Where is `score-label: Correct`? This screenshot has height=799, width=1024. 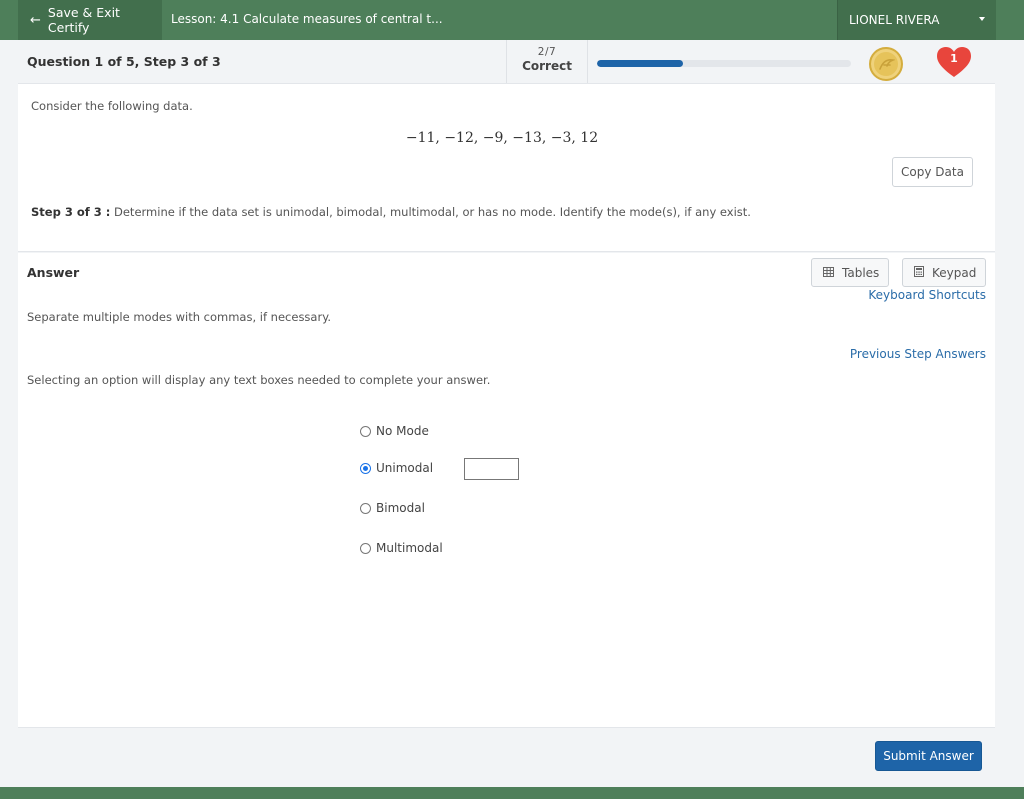
score-label: Correct is located at coordinates (547, 66).